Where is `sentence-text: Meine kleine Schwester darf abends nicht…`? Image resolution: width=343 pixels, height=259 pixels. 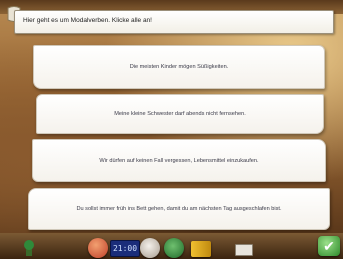 sentence-text: Meine kleine Schwester darf abends nicht… is located at coordinates (180, 114).